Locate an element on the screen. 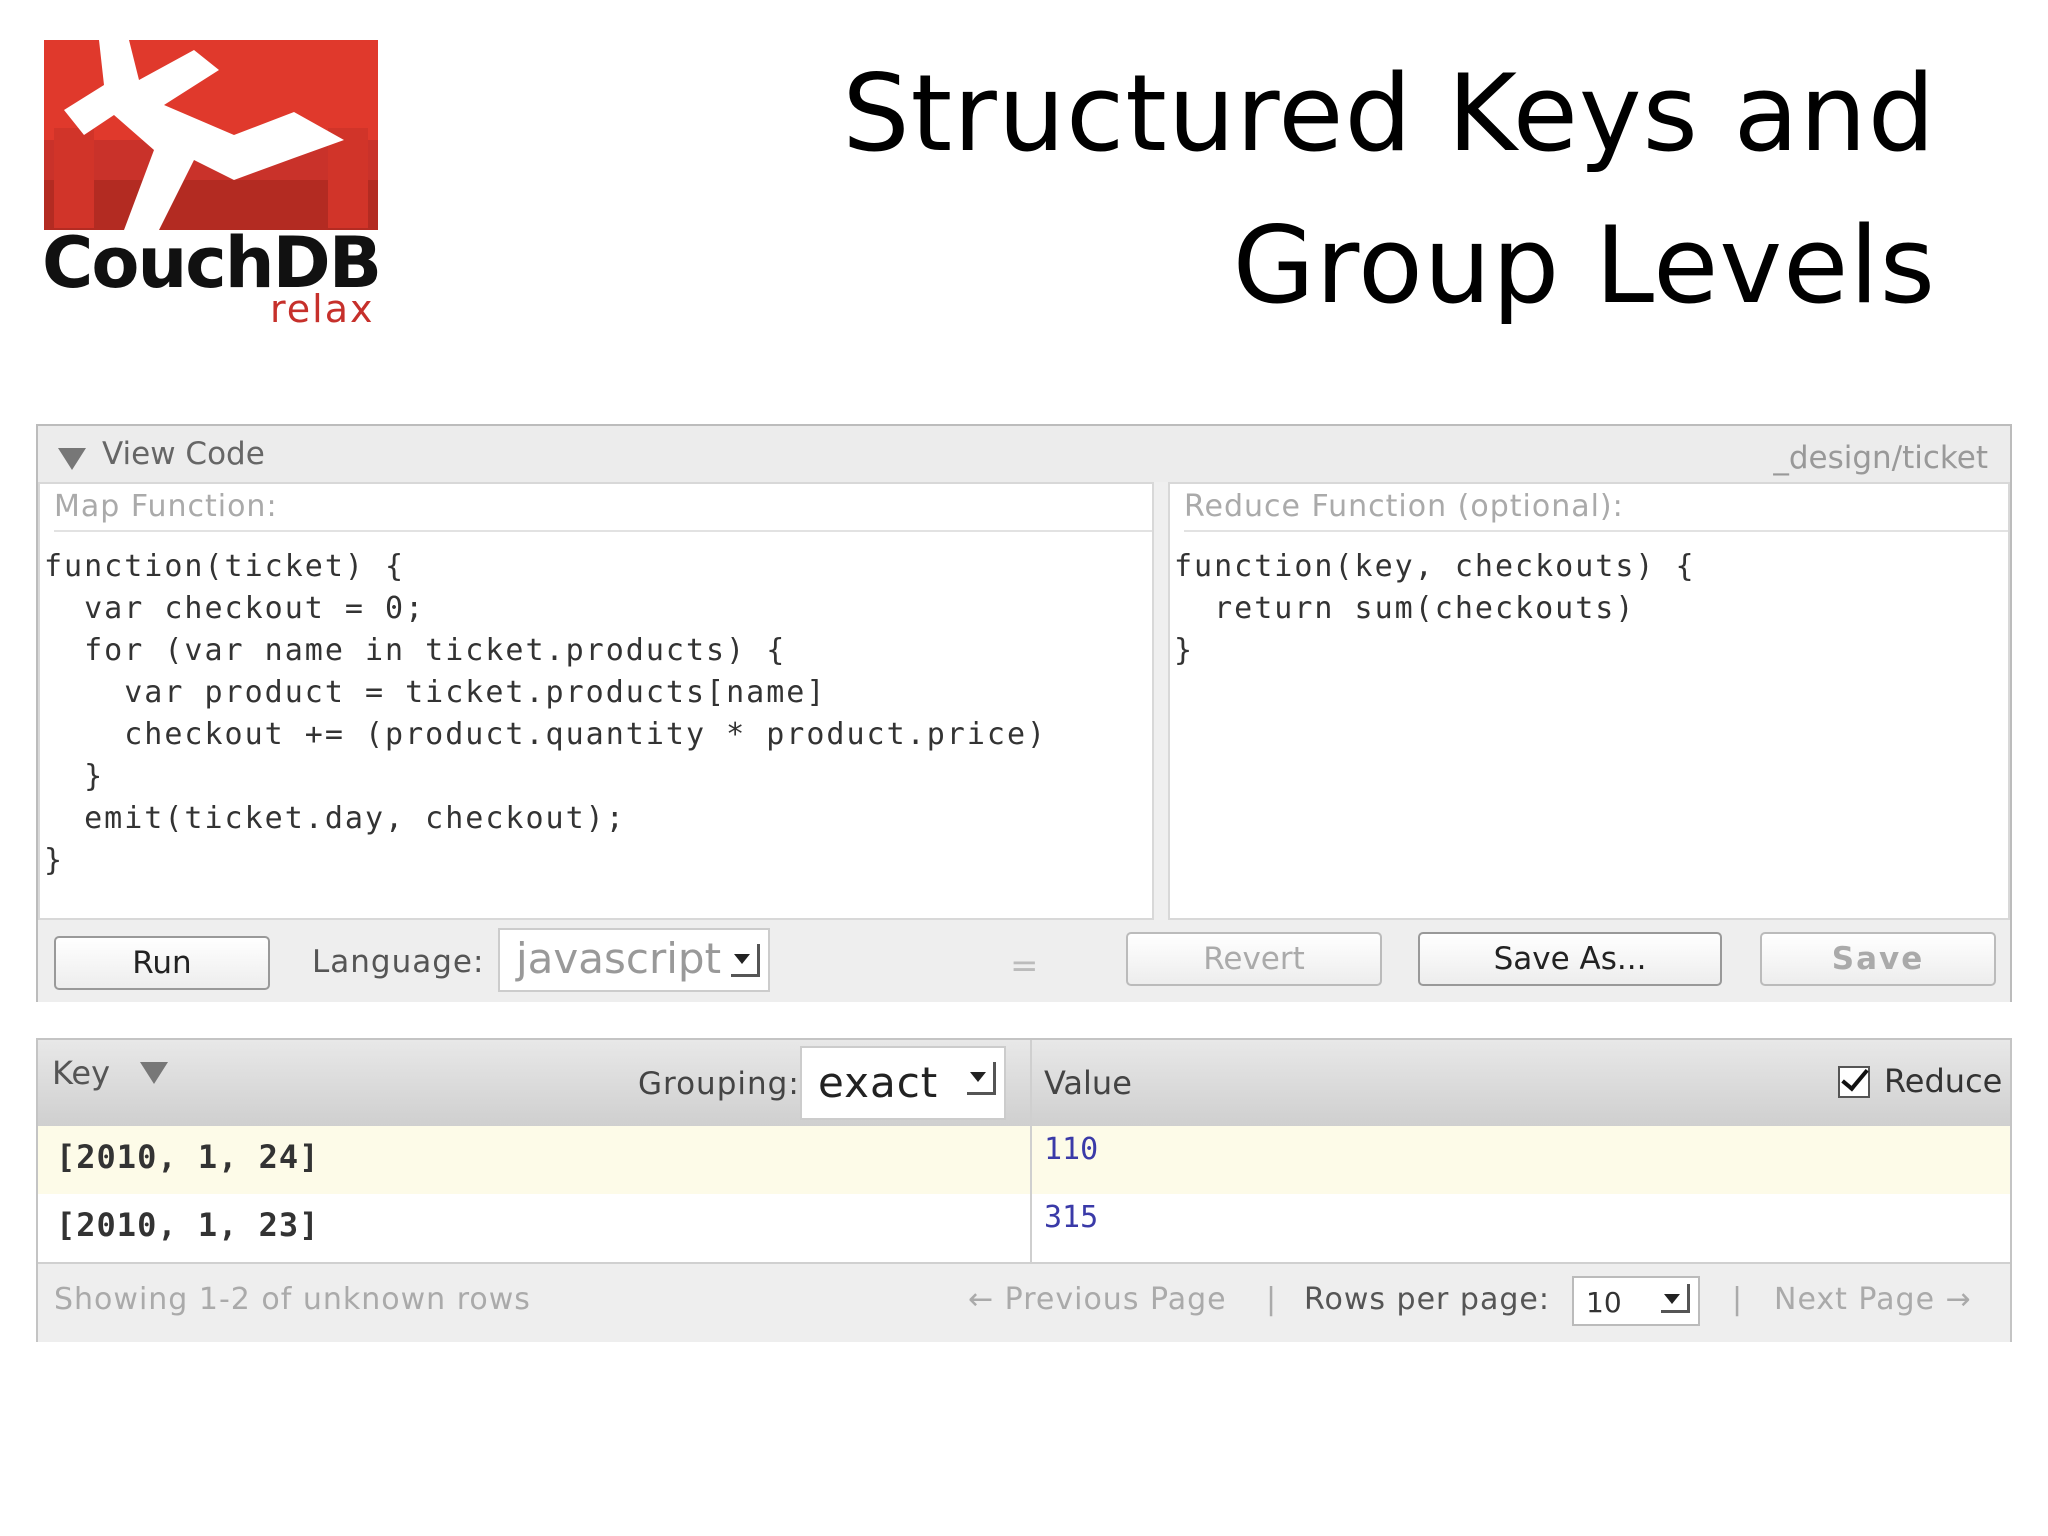 The image size is (2048, 1536). couch-logo-icon is located at coordinates (211, 135).